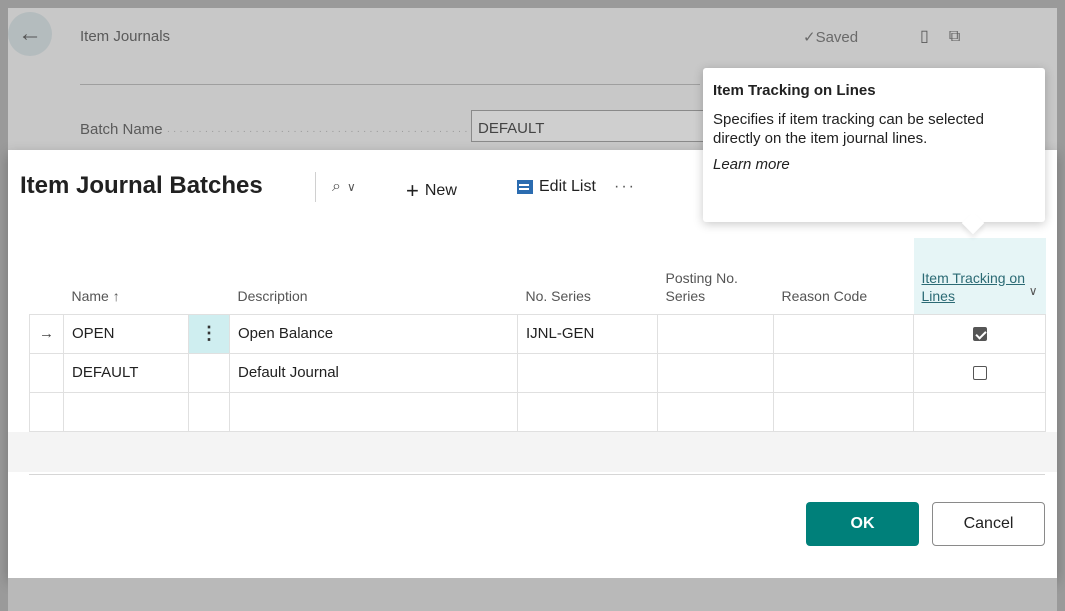 This screenshot has width=1065, height=611. I want to click on row-current-arrow-icon: →, so click(46, 333).